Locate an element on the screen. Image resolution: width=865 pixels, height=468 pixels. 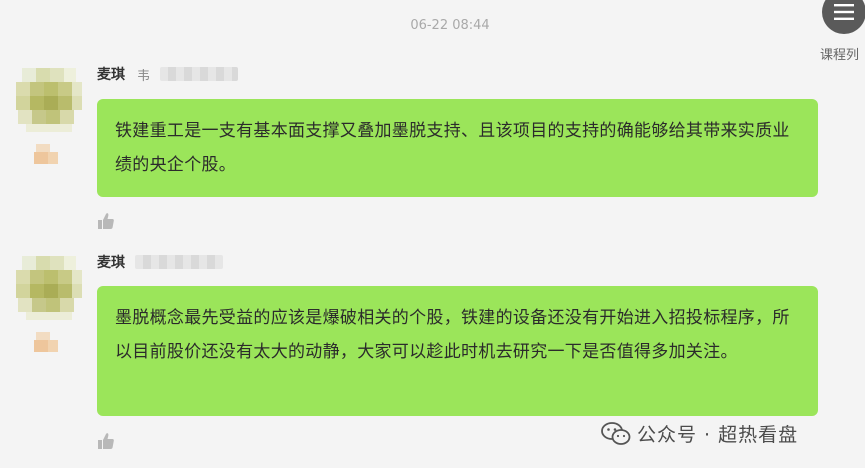
sender-tag: 韦 is located at coordinates (144, 76).